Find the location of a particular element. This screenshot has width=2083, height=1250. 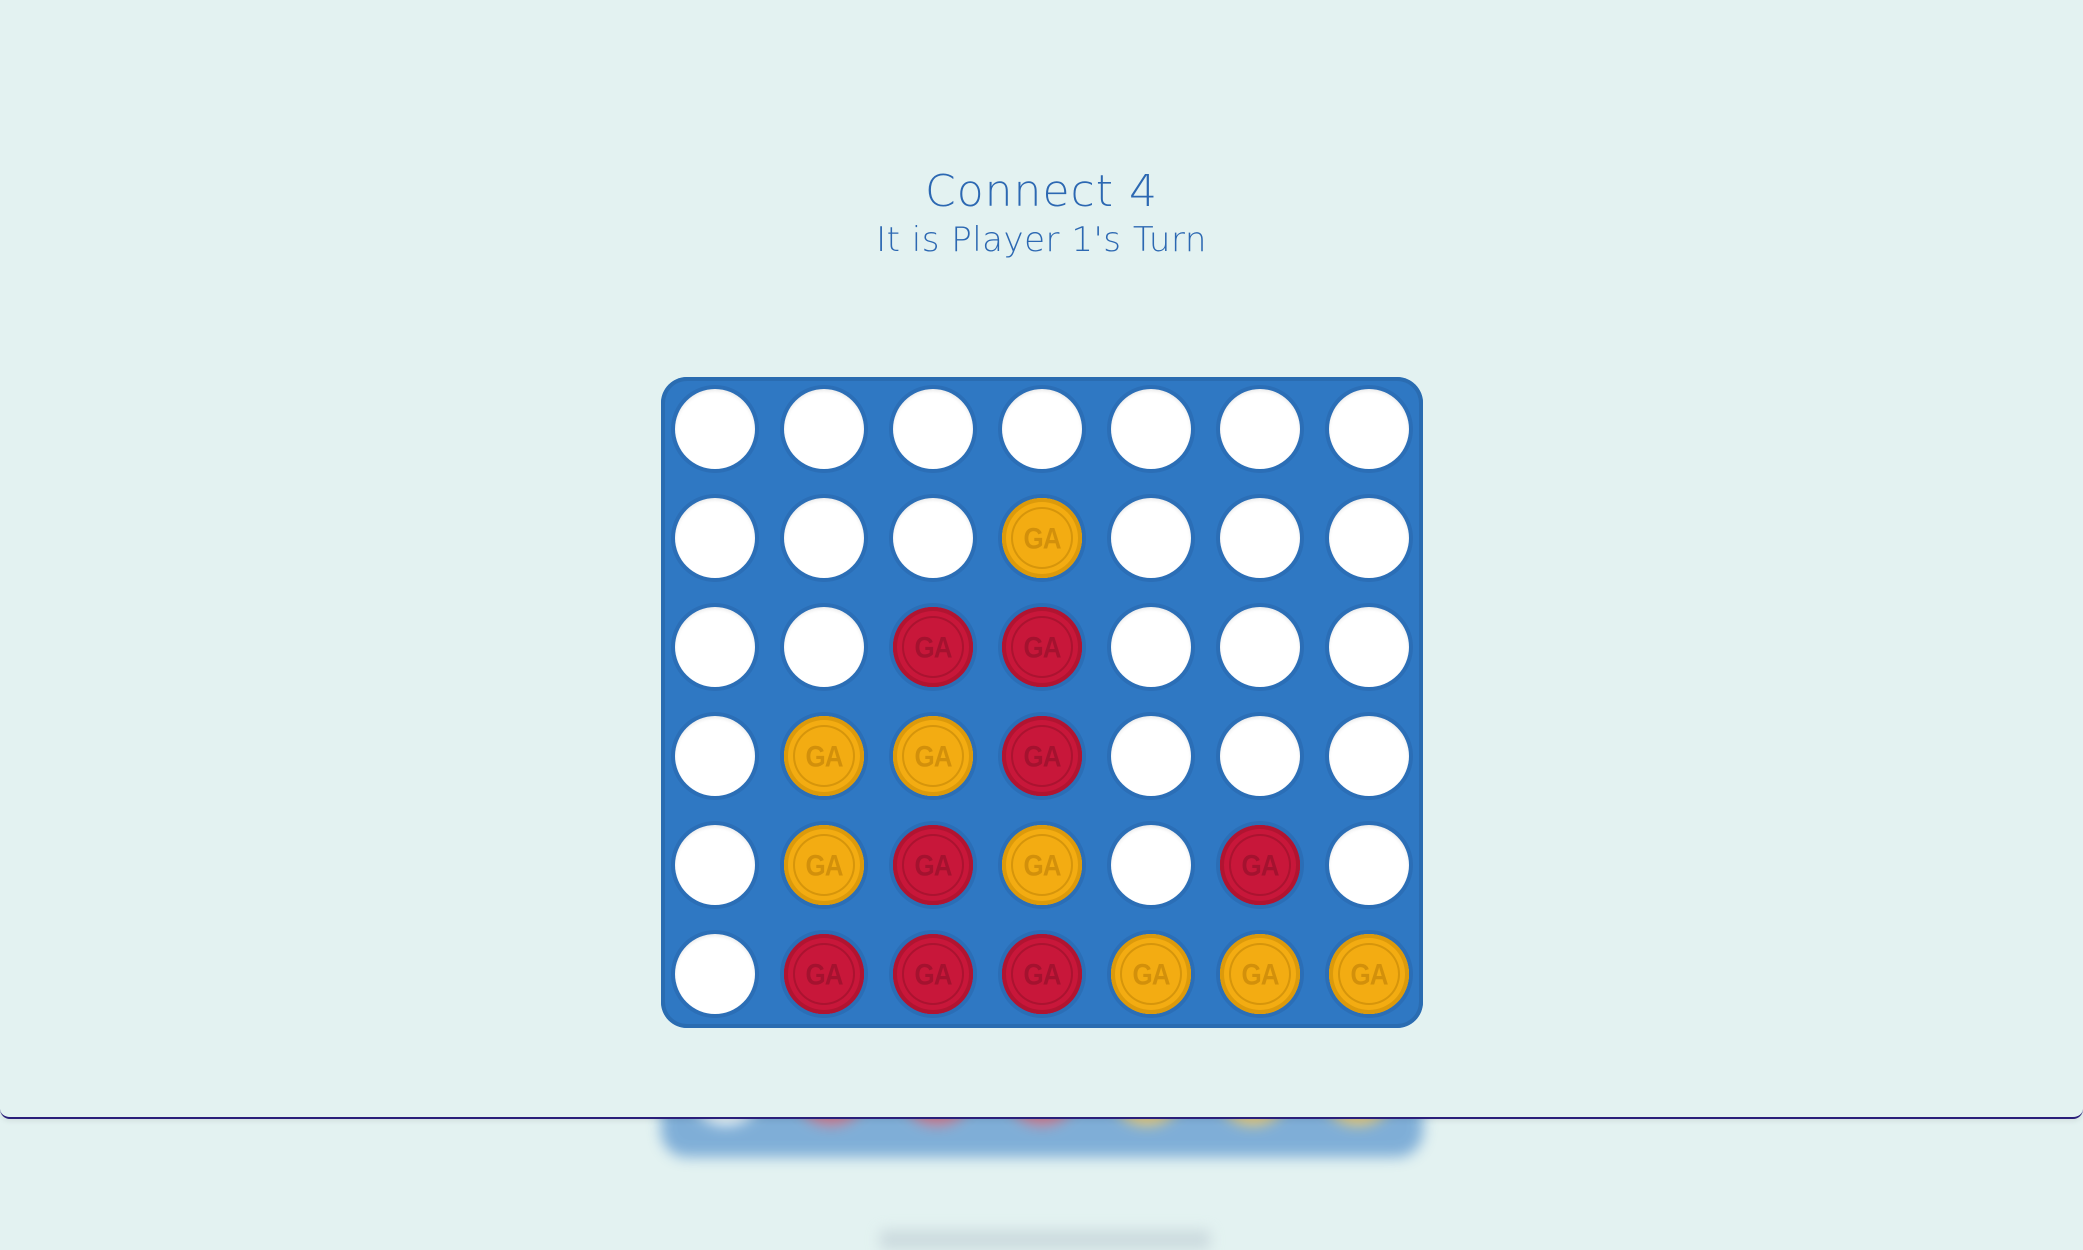

board-row-4: GA GA GA is located at coordinates (1042, 756).